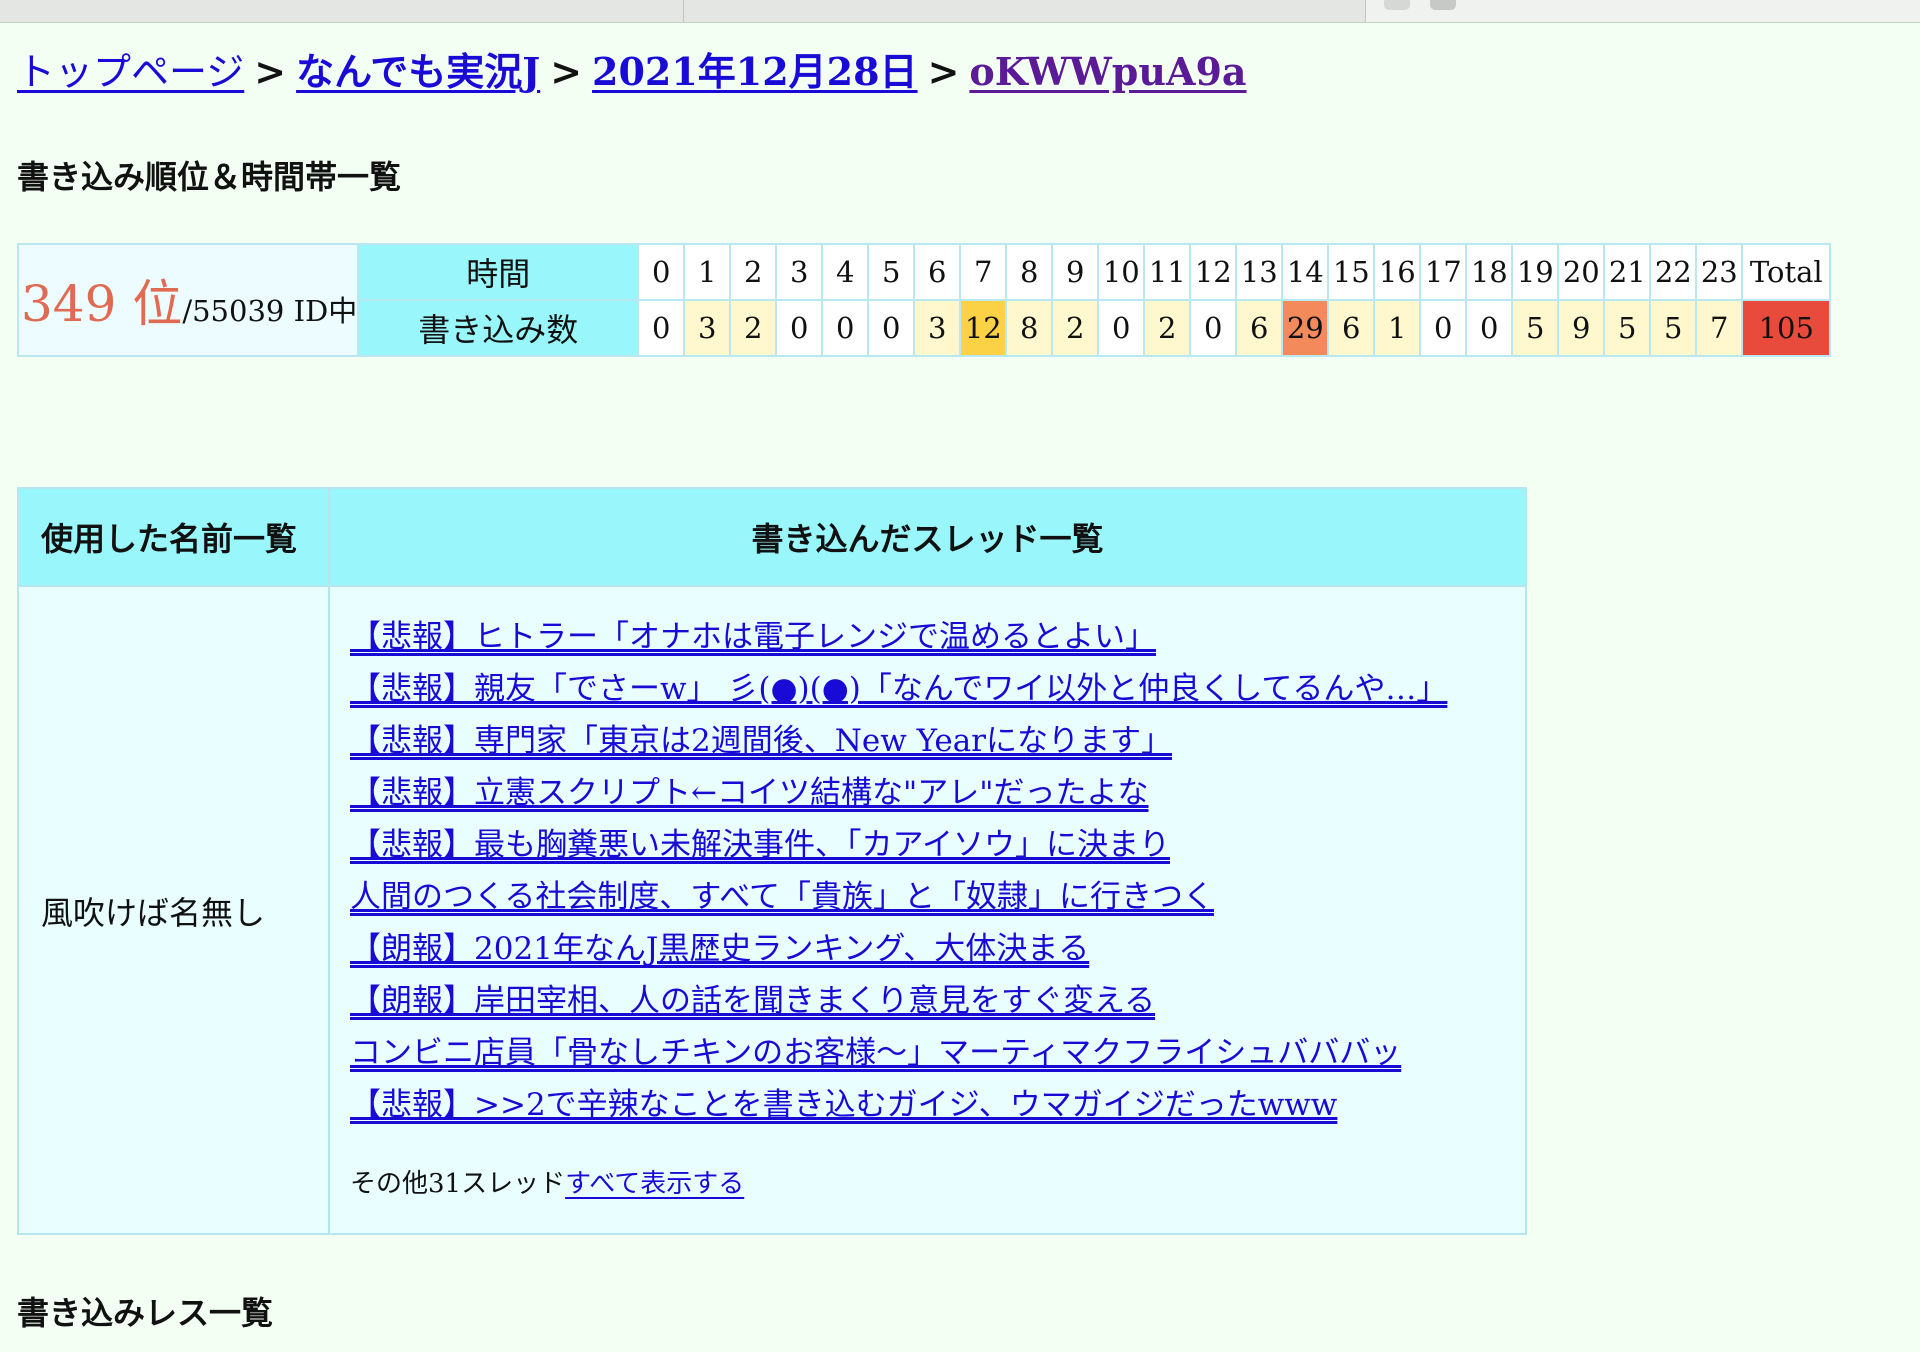 The image size is (1920, 1352). What do you see at coordinates (1305, 328) in the screenshot?
I see `hour-count: 29` at bounding box center [1305, 328].